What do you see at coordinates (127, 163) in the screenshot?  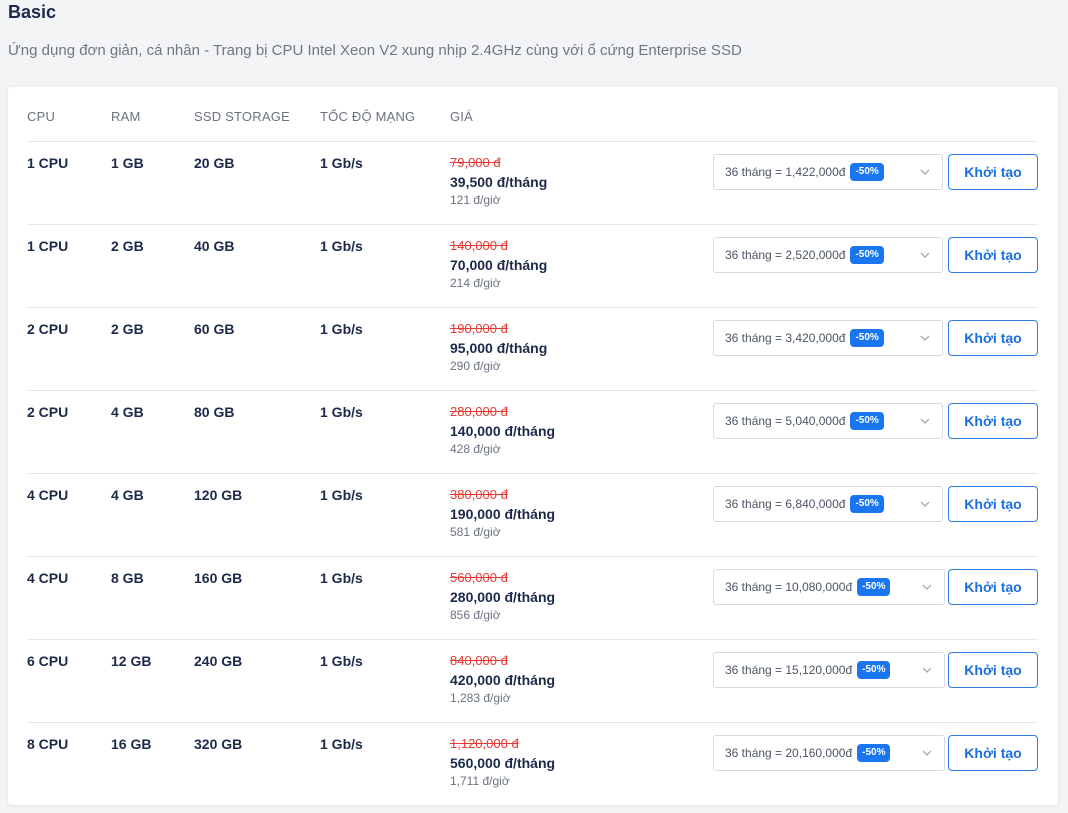 I see `ram-value: 1 GB` at bounding box center [127, 163].